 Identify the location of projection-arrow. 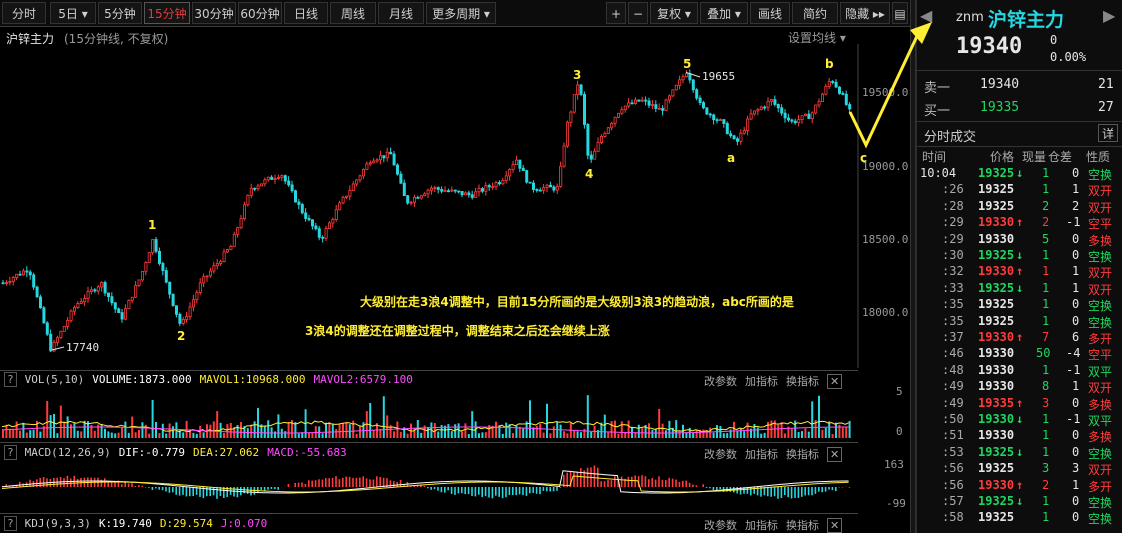
(890, 85).